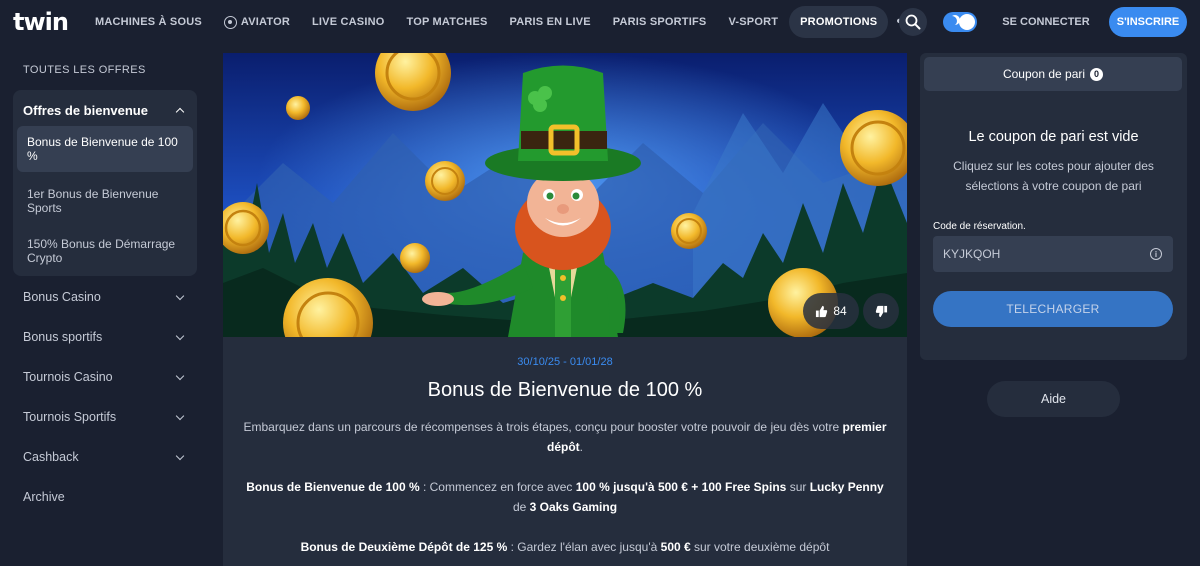 Image resolution: width=1200 pixels, height=566 pixels. Describe the element at coordinates (41, 22) in the screenshot. I see `twin-logo: twin` at that location.